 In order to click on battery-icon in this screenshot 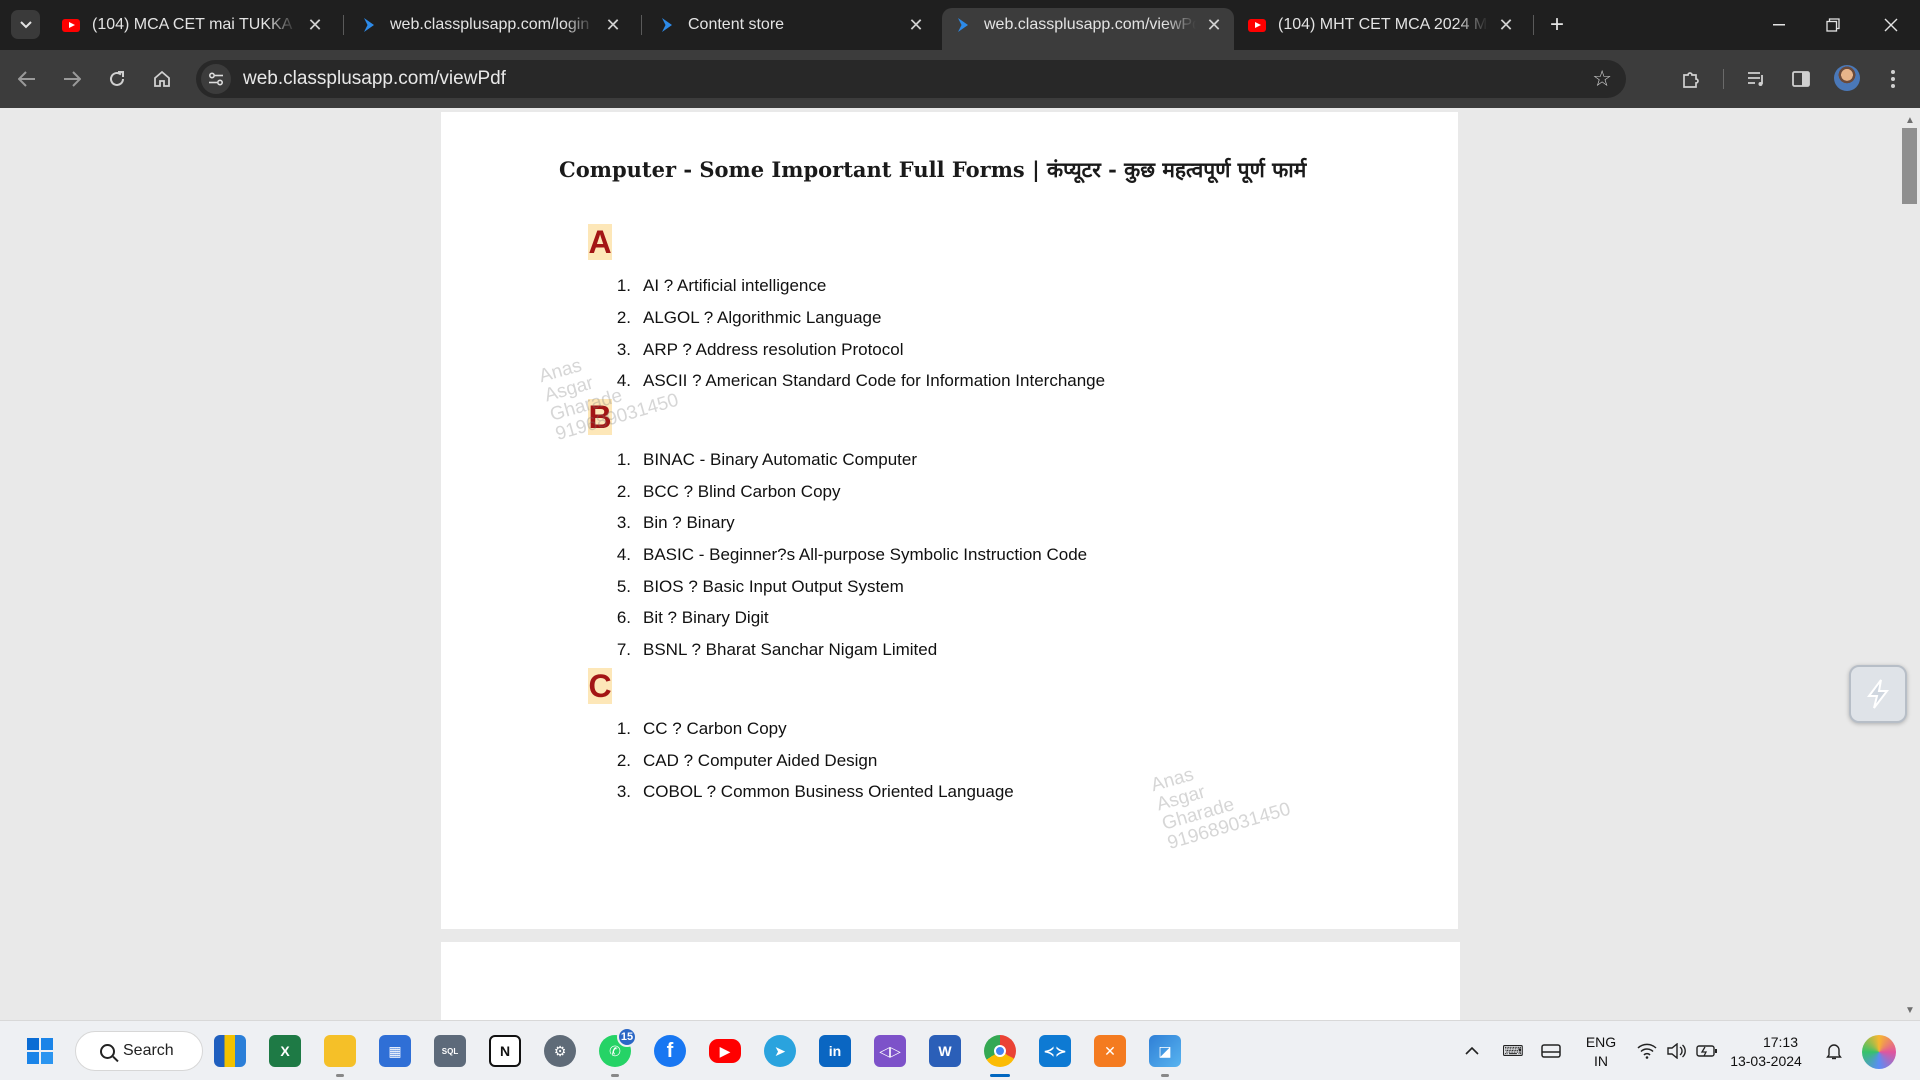, I will do `click(1707, 1050)`.